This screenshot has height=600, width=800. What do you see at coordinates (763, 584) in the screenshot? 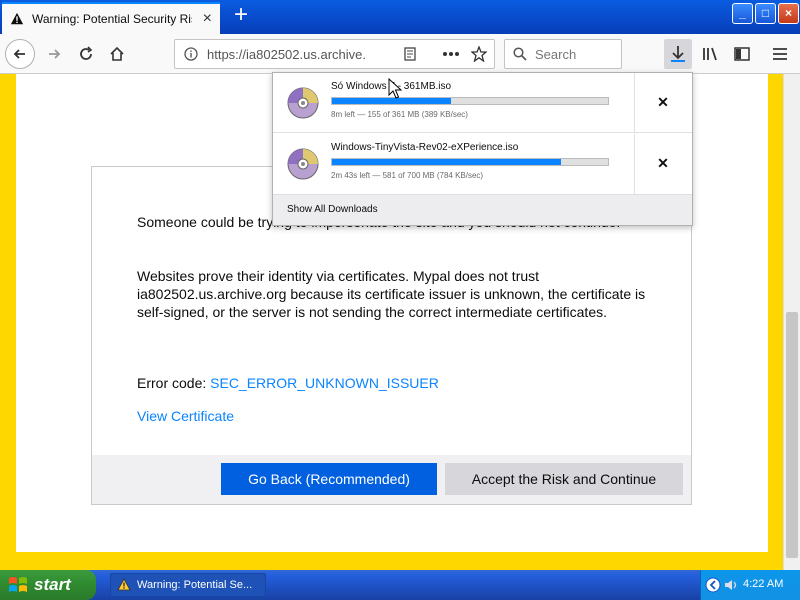
I see `clock: 4:22 AM` at bounding box center [763, 584].